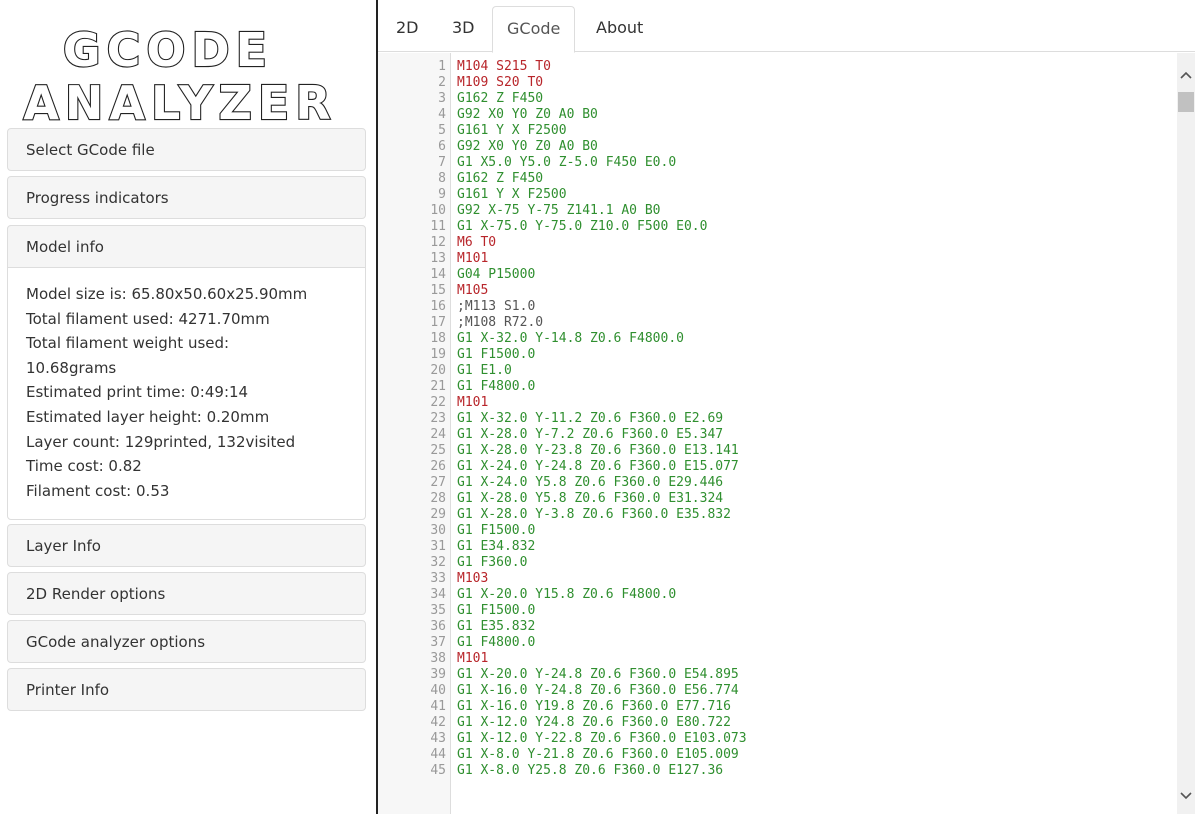 The image size is (1195, 814). What do you see at coordinates (186, 197) in the screenshot?
I see `panel-progress-indicators: Progress indicators` at bounding box center [186, 197].